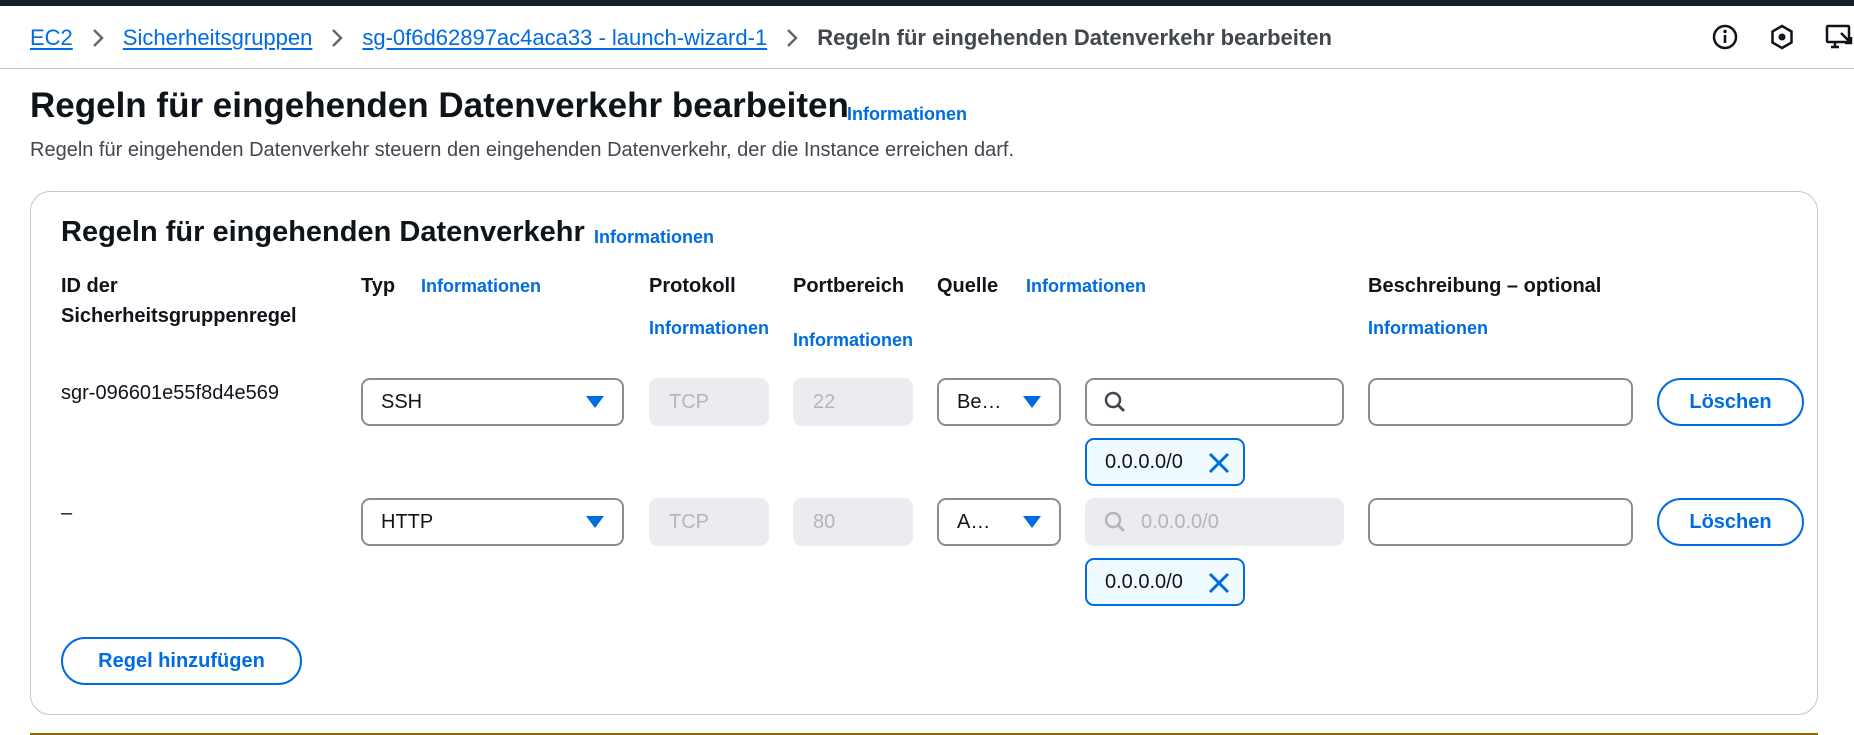 This screenshot has width=1854, height=735. I want to click on port-info-link: Informationen, so click(853, 340).